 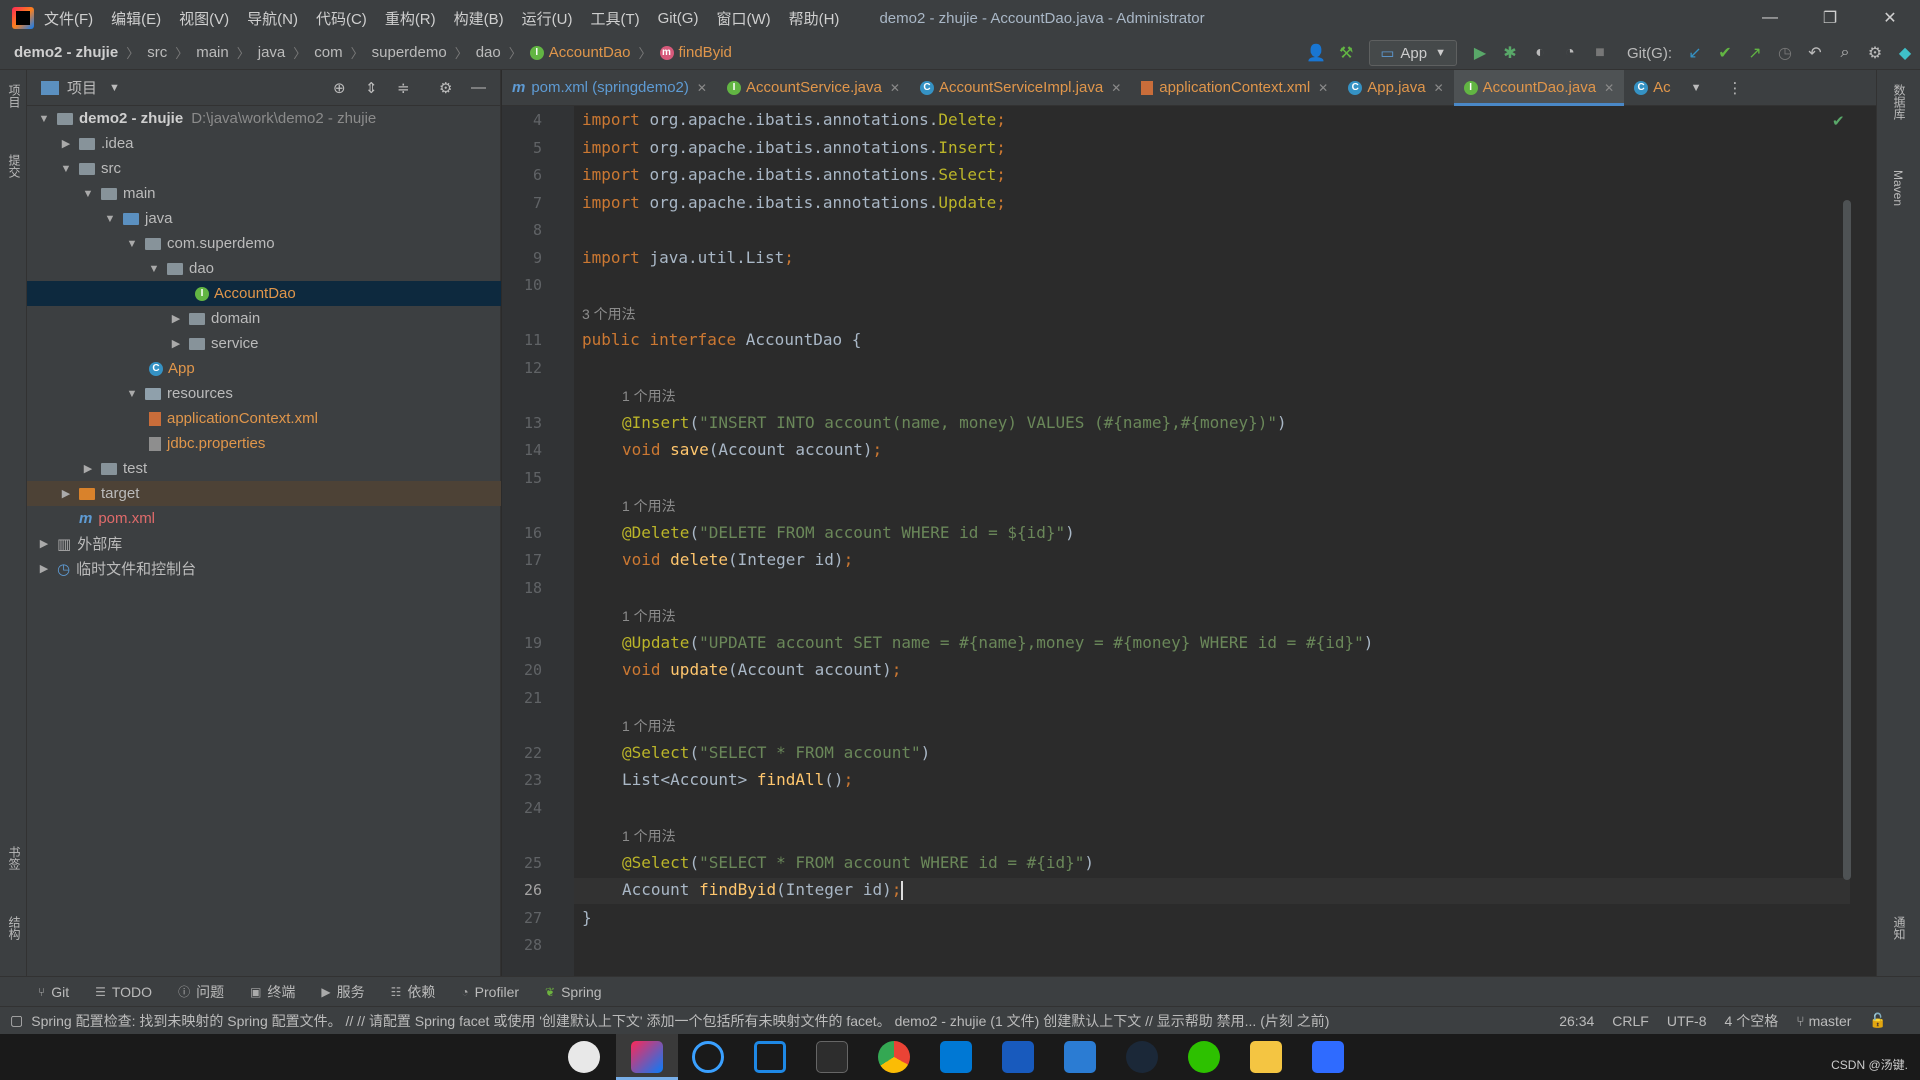 I want to click on restore-button: ❐, so click(x=1830, y=18).